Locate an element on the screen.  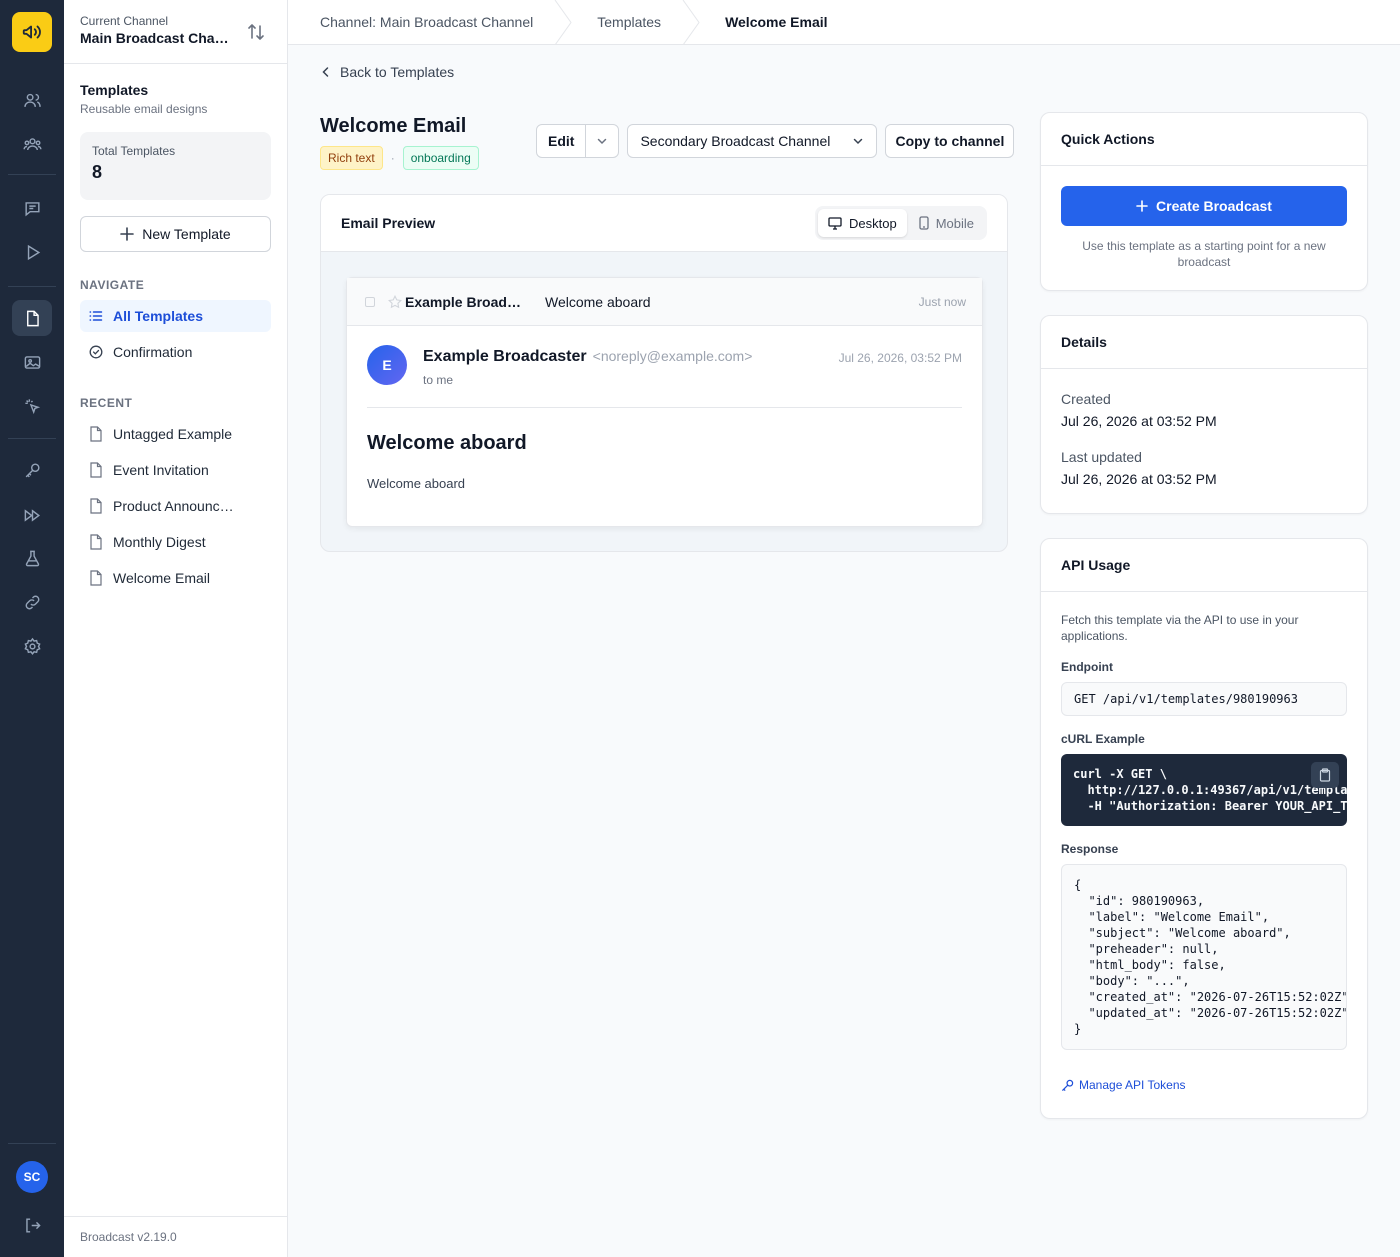
created-label: Created is located at coordinates (1086, 399).